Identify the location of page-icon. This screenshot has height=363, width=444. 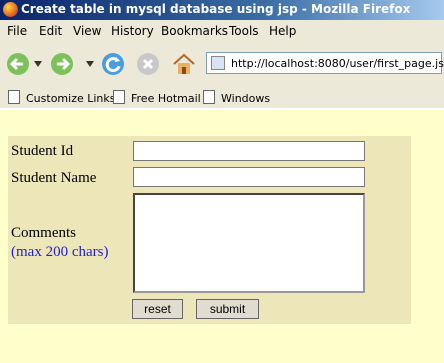
(218, 63).